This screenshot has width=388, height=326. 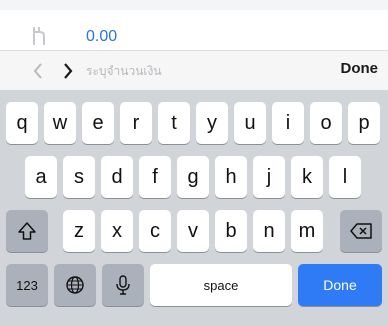 What do you see at coordinates (136, 123) in the screenshot?
I see `key-r: r` at bounding box center [136, 123].